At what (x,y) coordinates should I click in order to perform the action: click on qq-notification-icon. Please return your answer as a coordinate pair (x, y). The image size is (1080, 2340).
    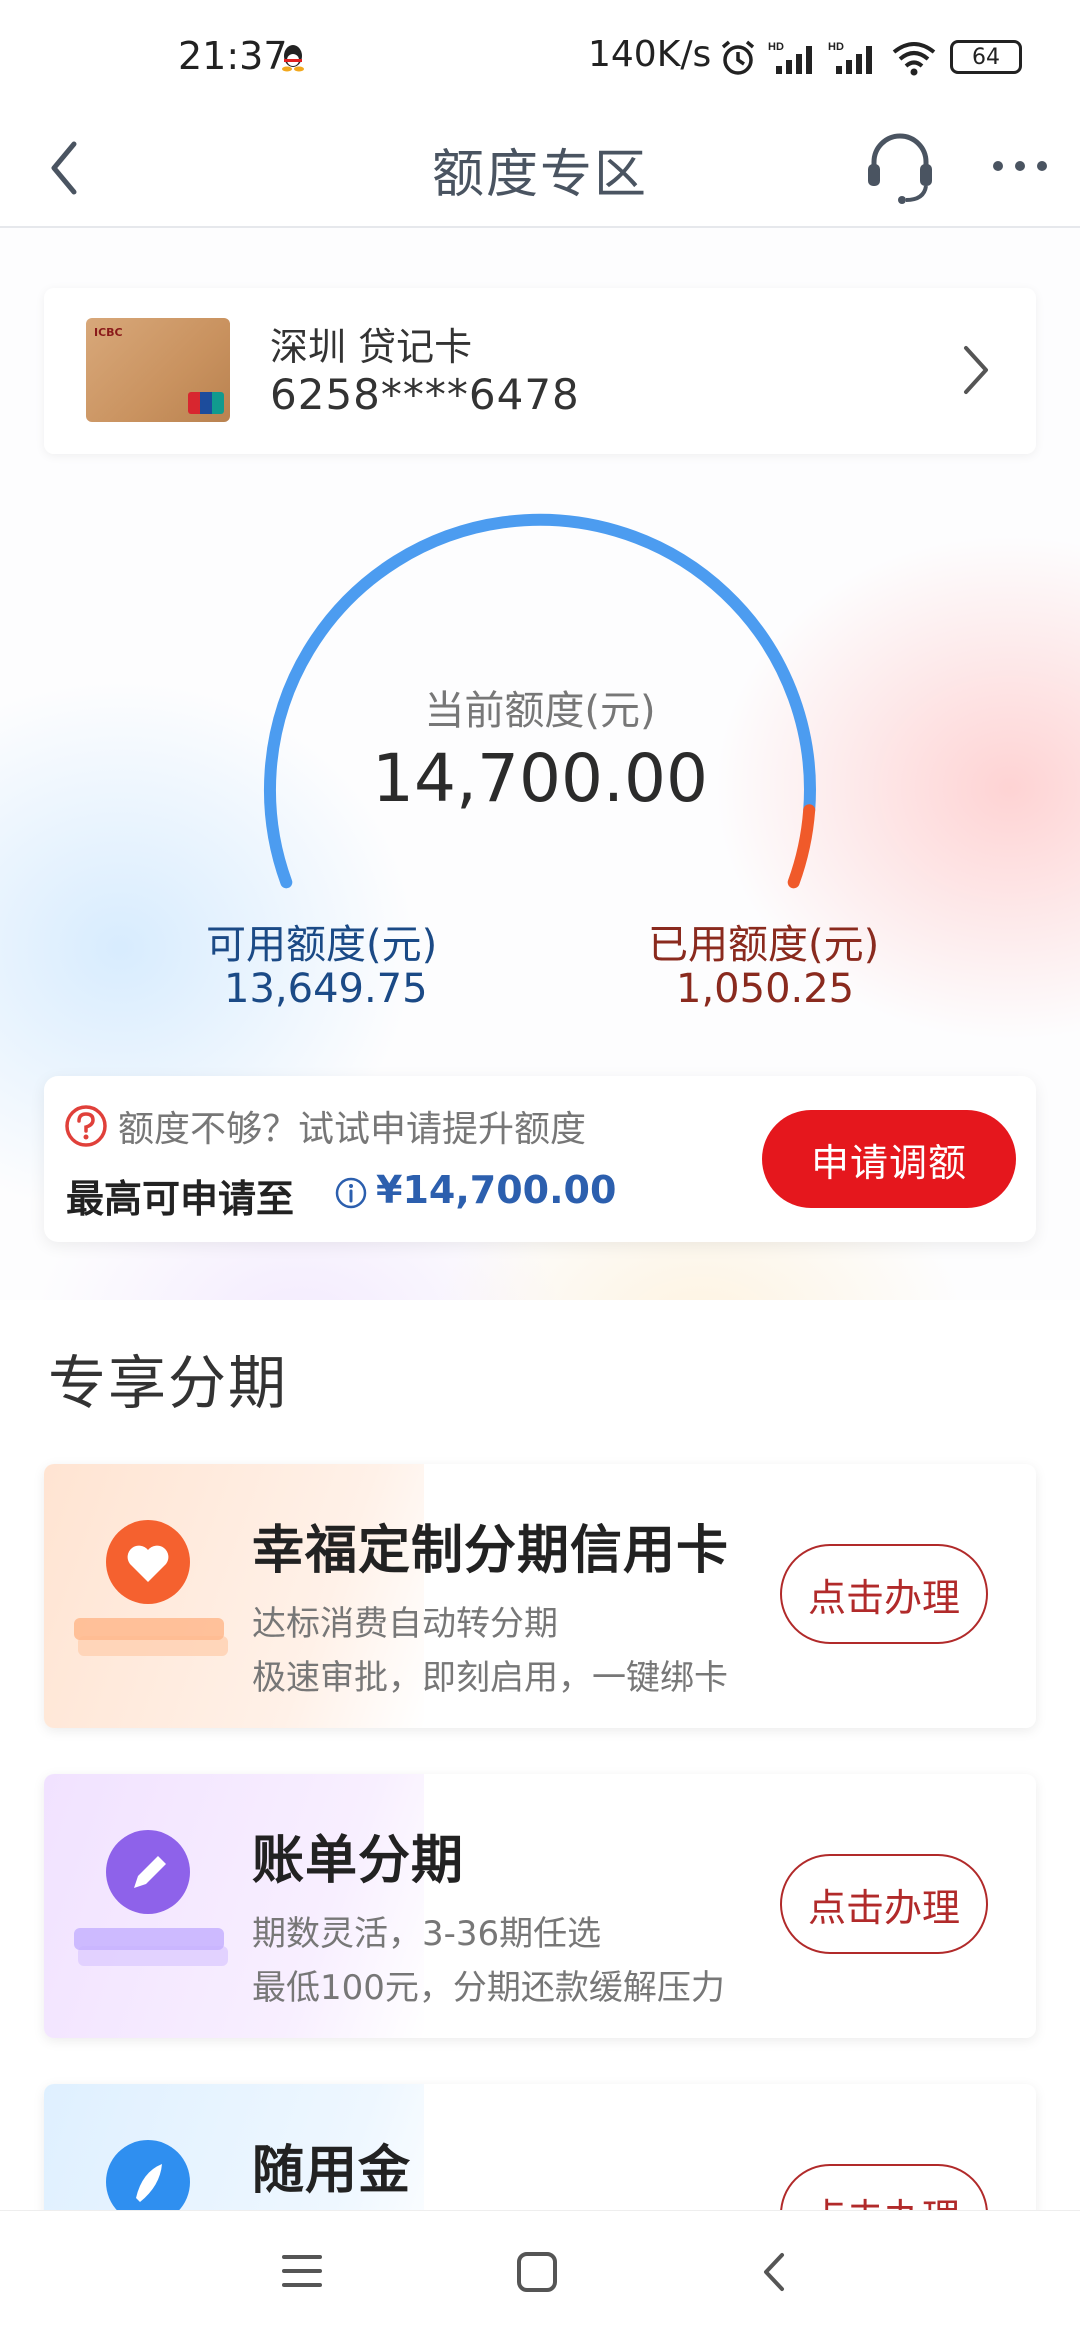
    Looking at the image, I should click on (293, 58).